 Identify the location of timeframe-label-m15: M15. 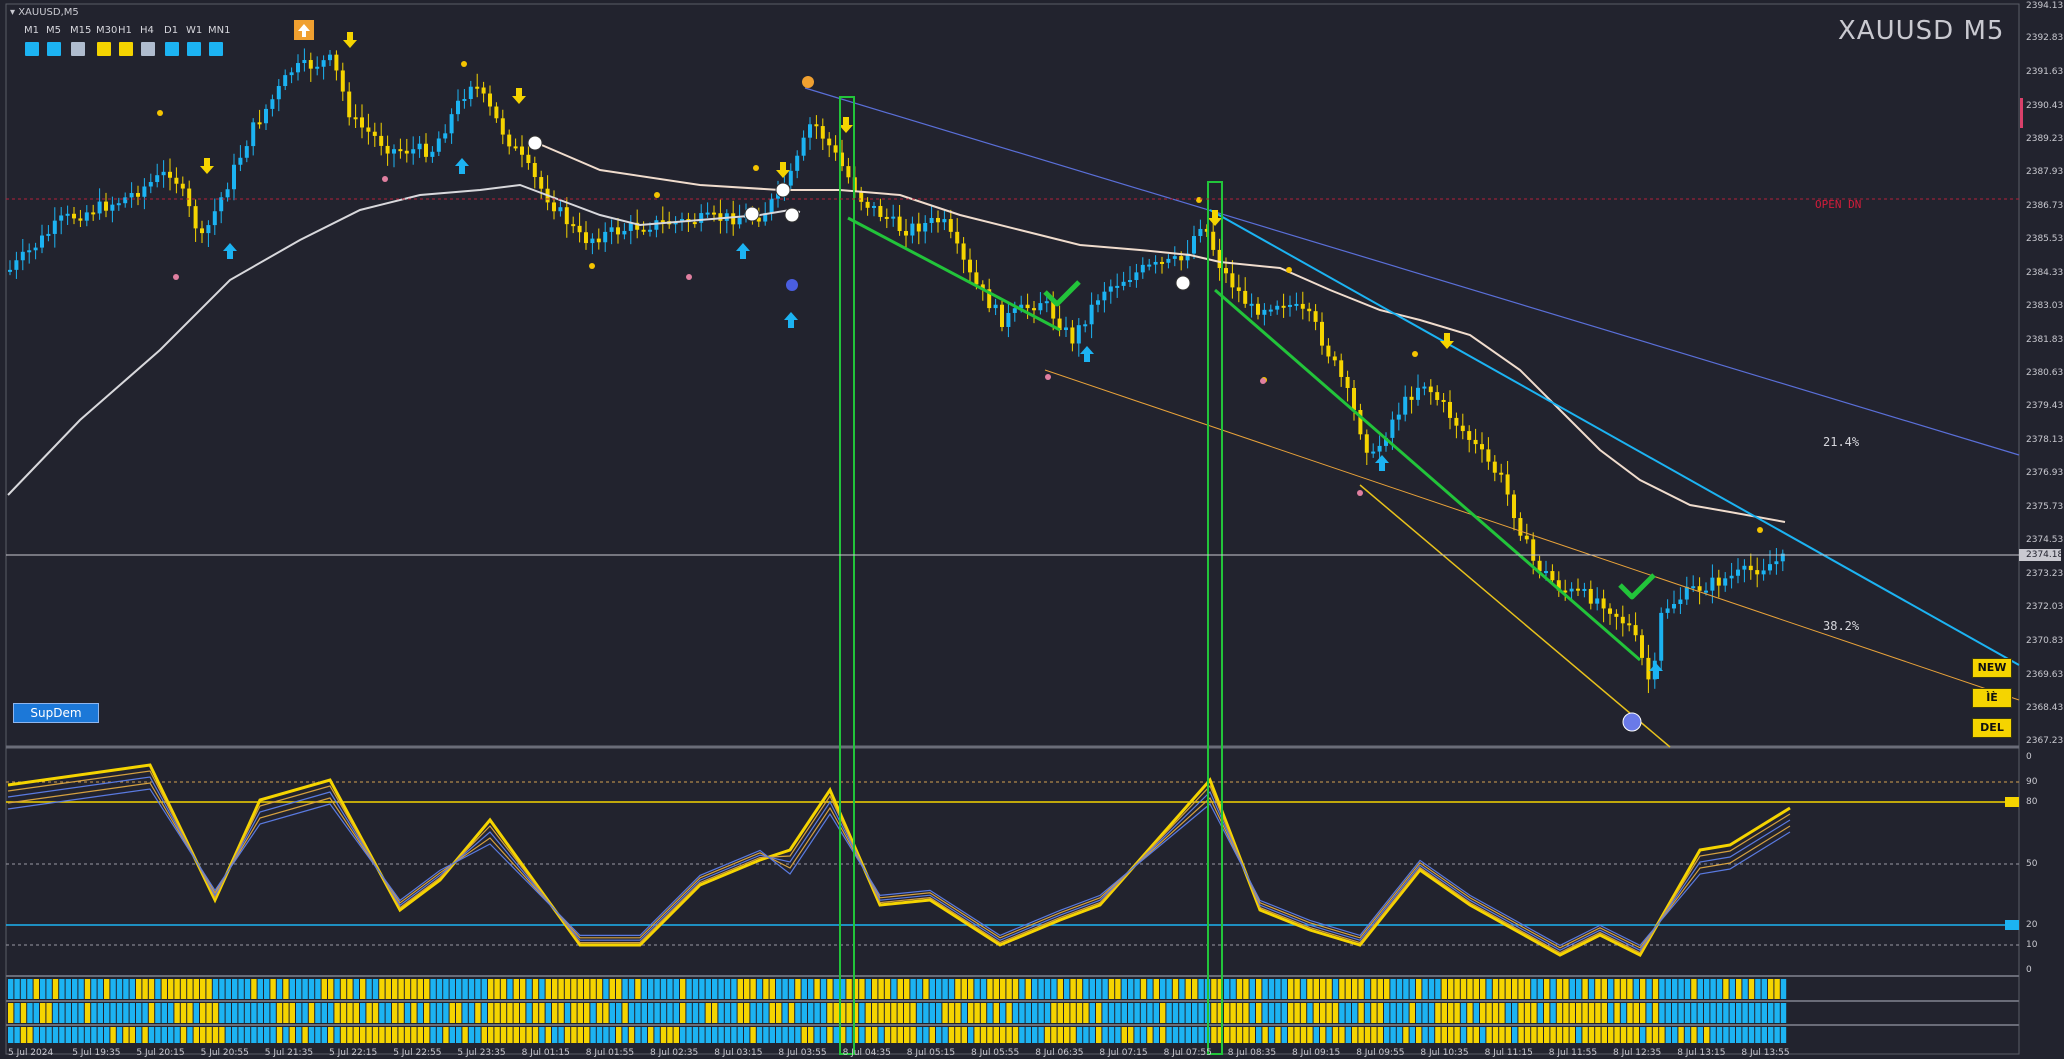
(80, 30).